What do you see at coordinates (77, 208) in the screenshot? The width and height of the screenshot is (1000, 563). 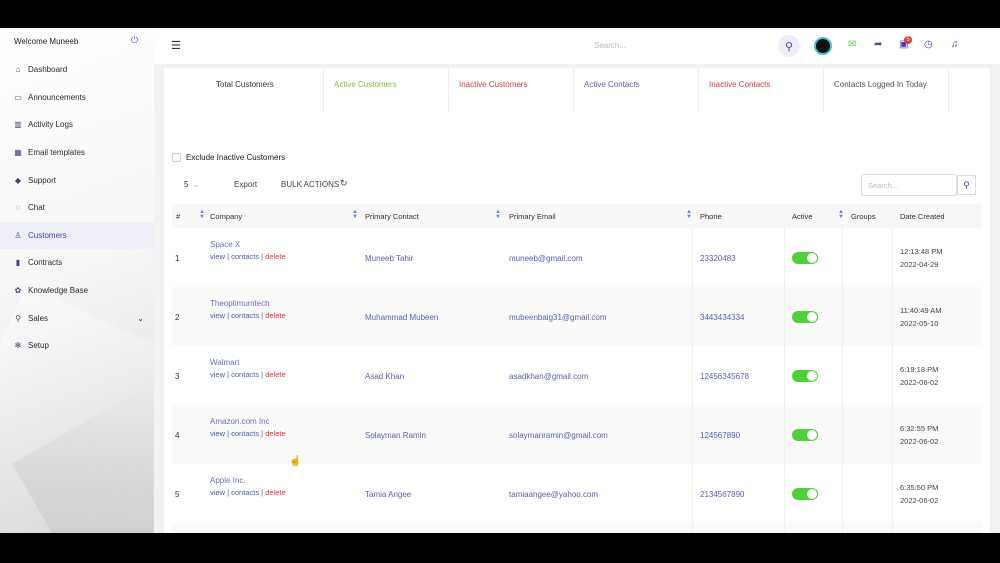 I see `sidebar-item-chat: ◌ Chat` at bounding box center [77, 208].